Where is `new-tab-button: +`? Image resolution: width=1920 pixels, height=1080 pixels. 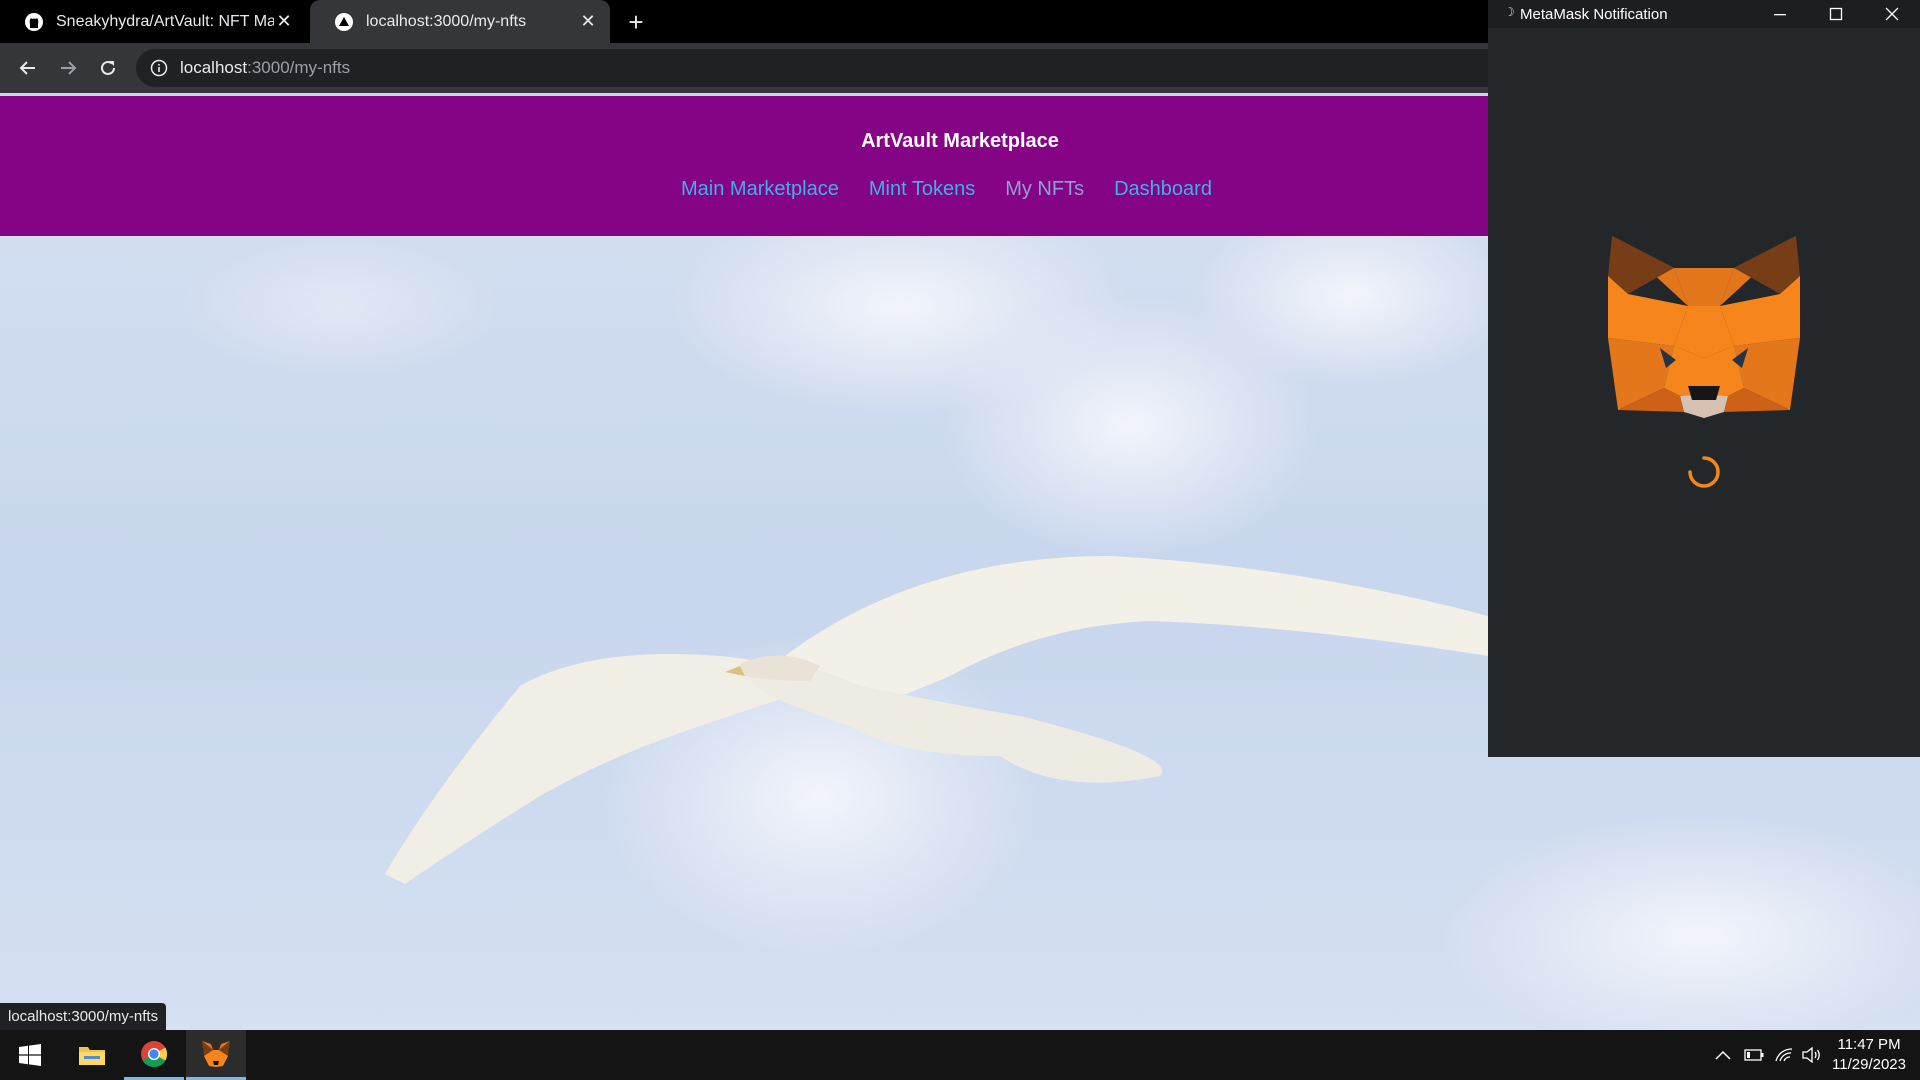 new-tab-button: + is located at coordinates (636, 22).